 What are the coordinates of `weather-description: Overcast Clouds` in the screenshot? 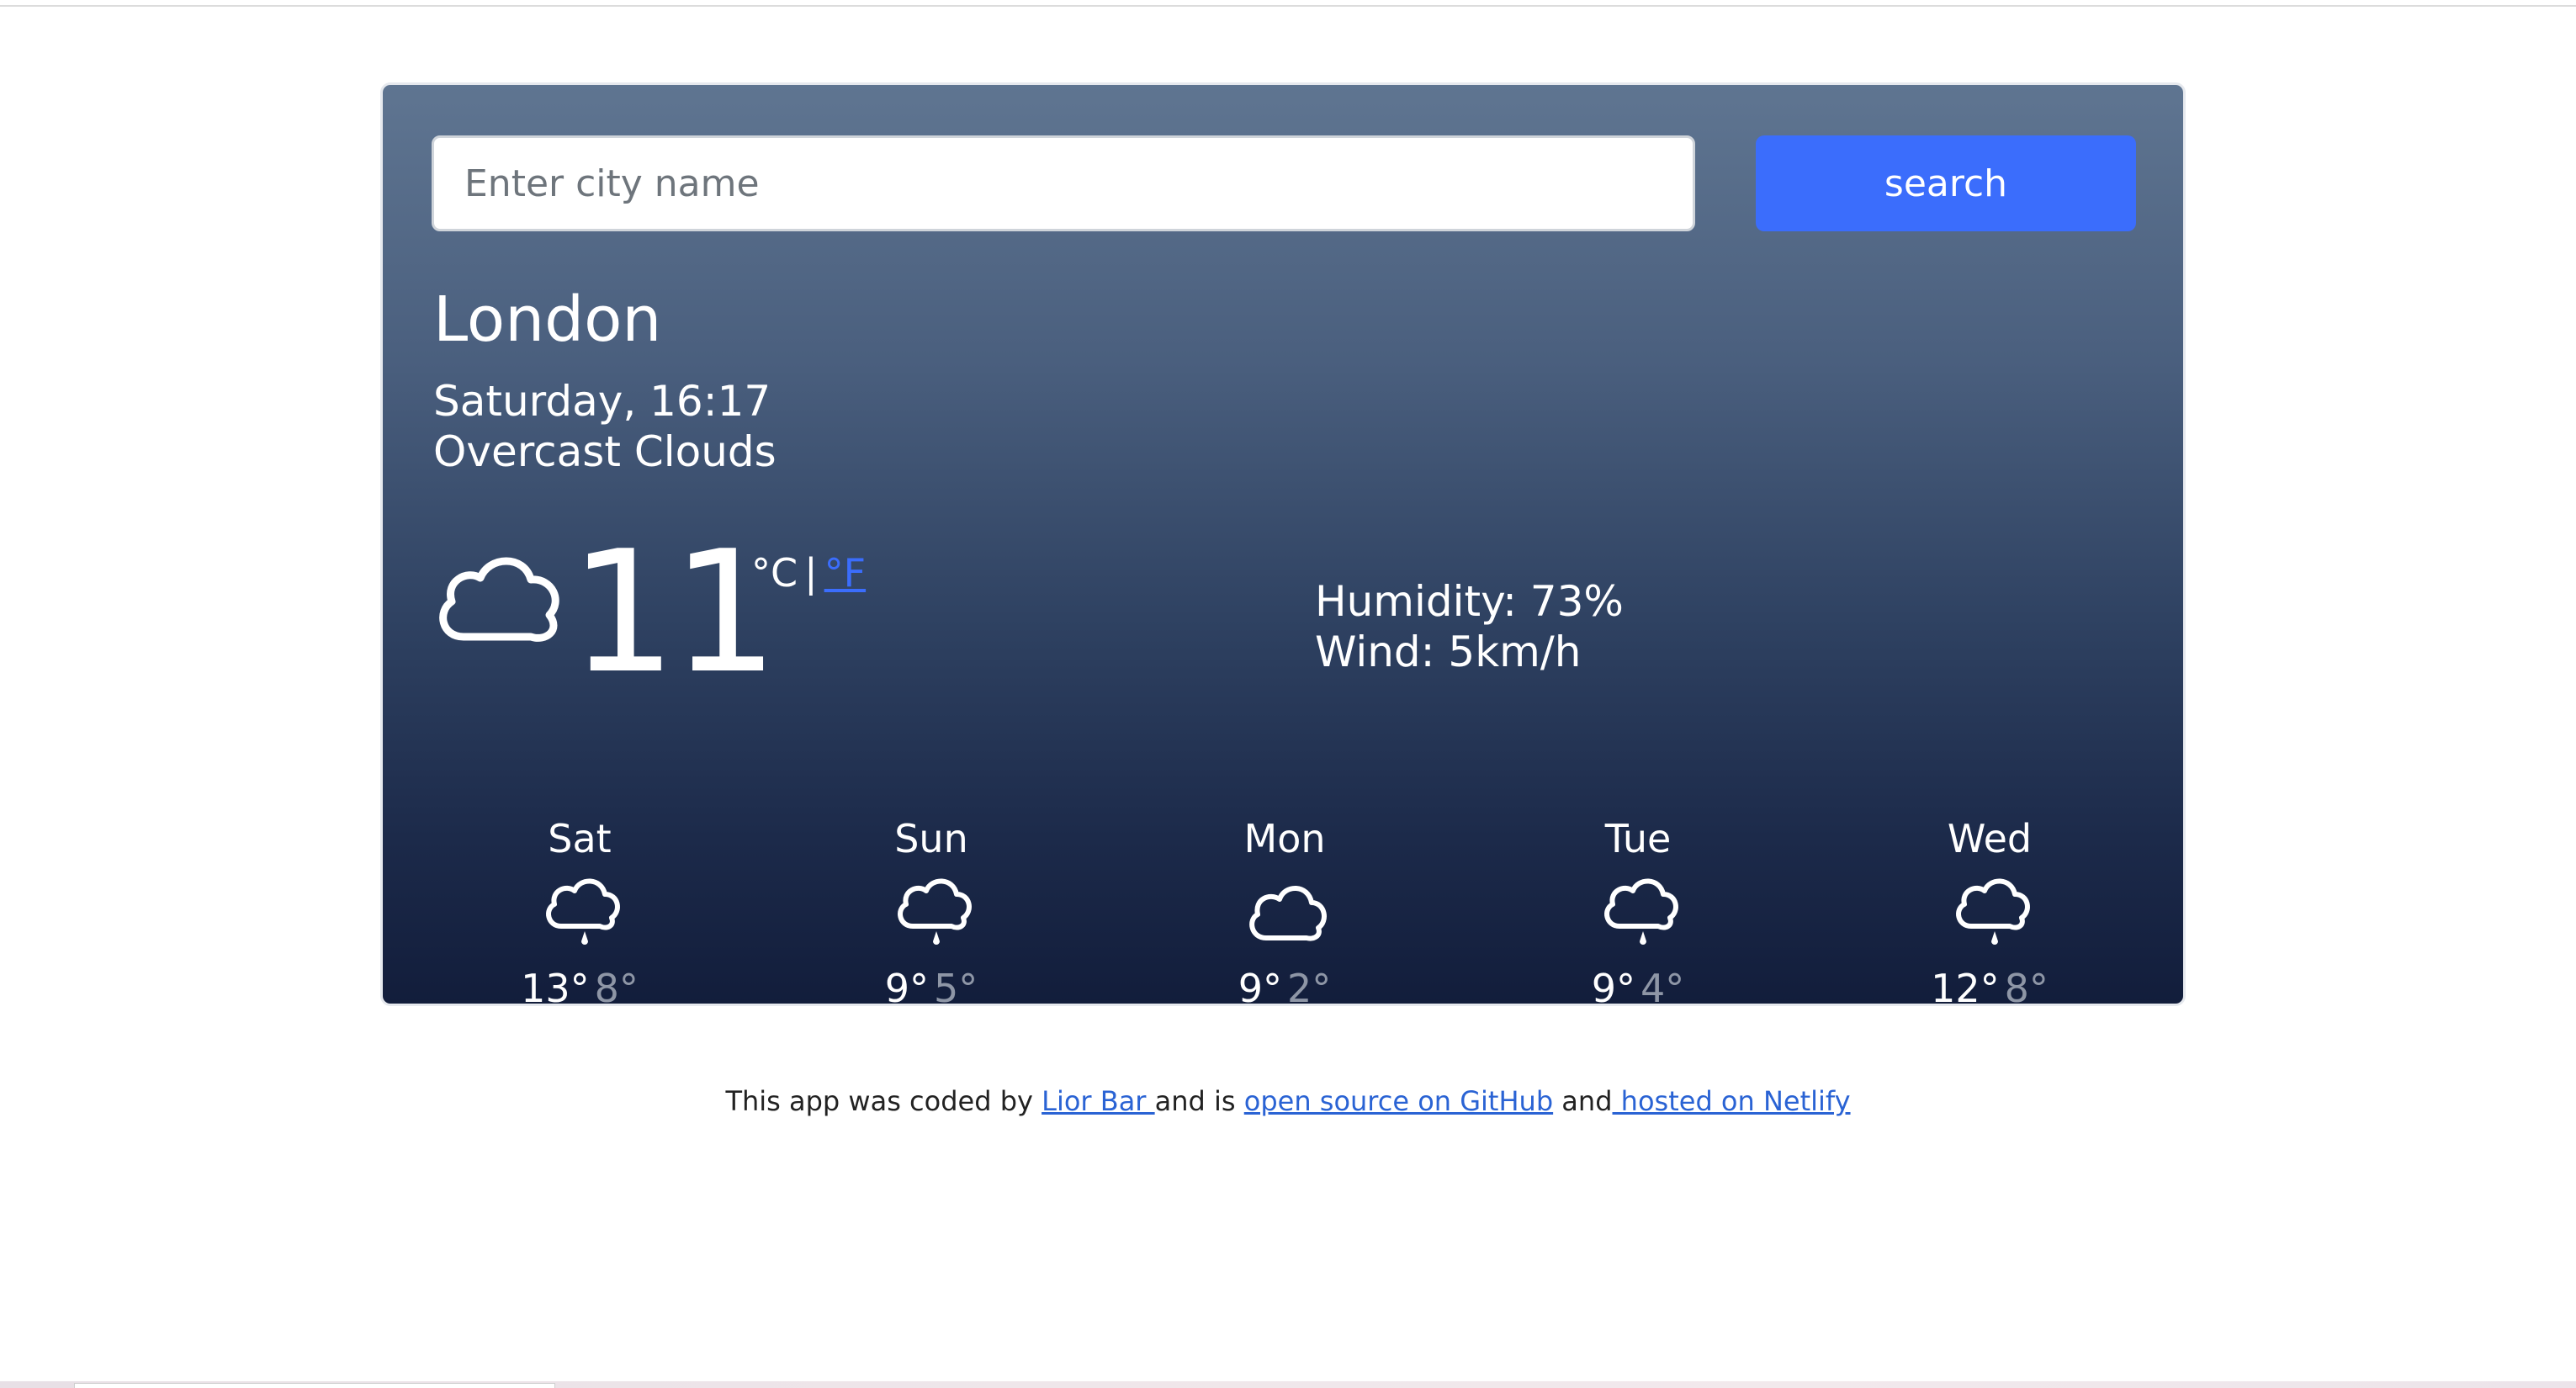 It's located at (605, 451).